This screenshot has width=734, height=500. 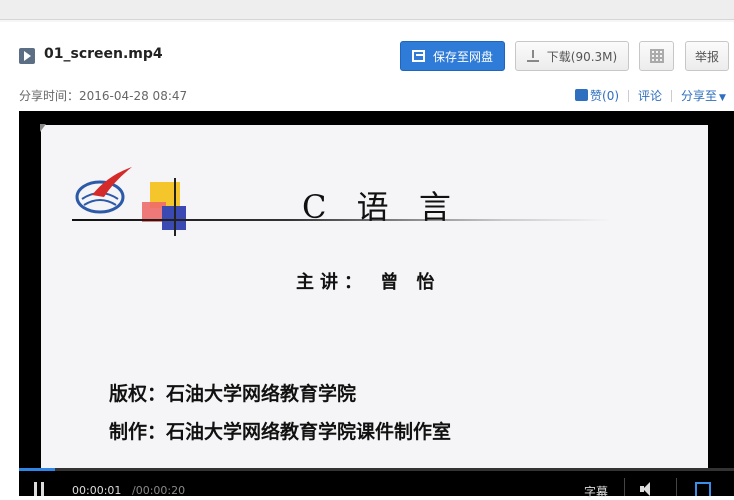 What do you see at coordinates (367, 10) in the screenshot?
I see `top-bar` at bounding box center [367, 10].